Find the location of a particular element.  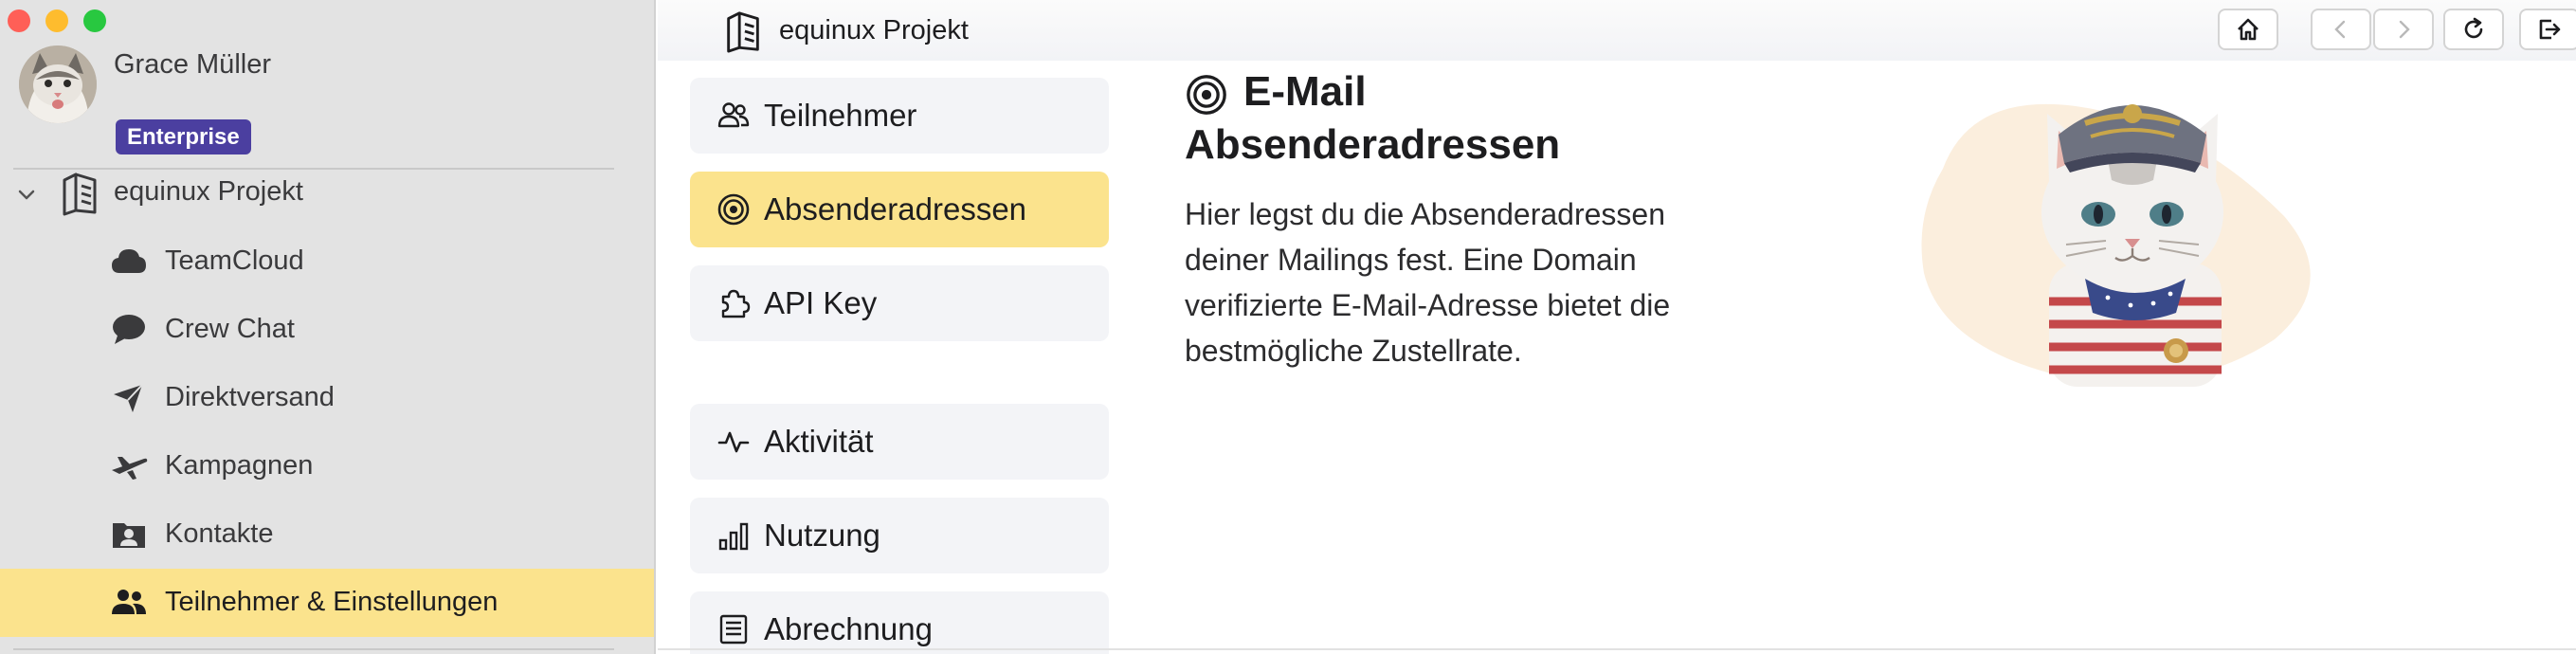

home-button is located at coordinates (2248, 29).